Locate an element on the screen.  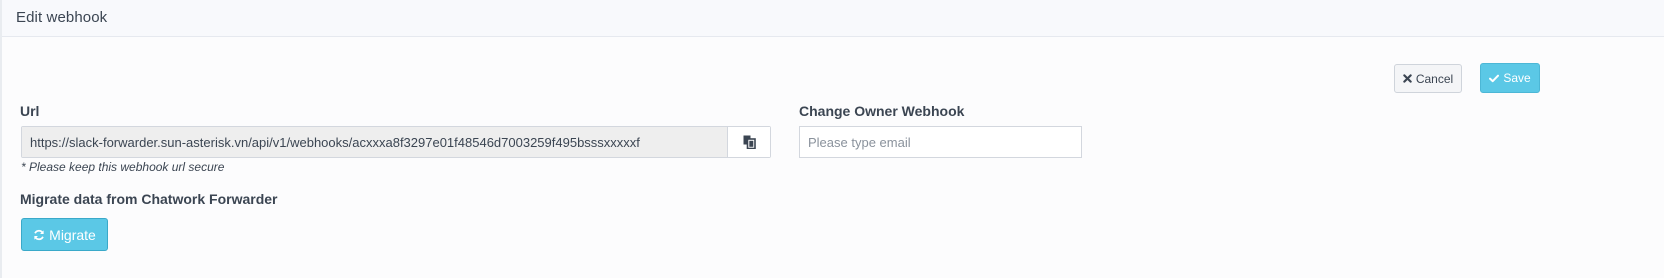
close-icon is located at coordinates (1407, 78).